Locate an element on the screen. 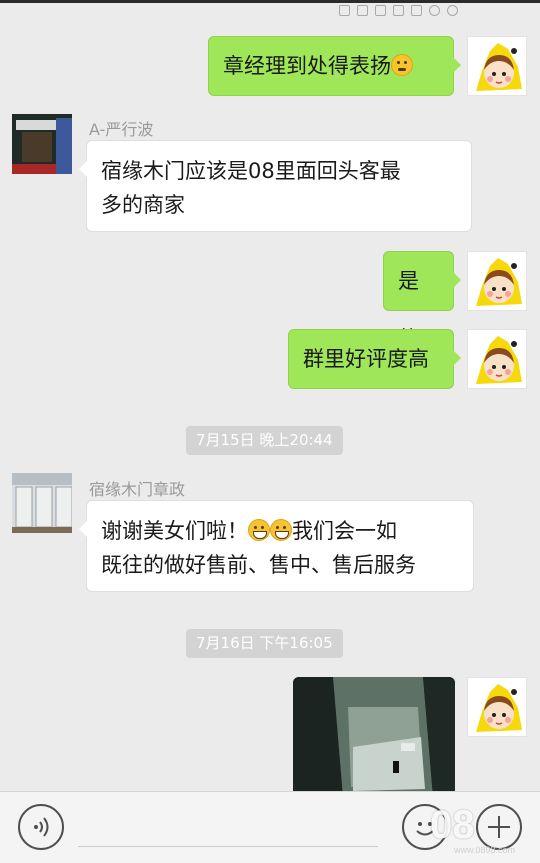 Image resolution: width=540 pixels, height=863 pixels. message-text-line: 既往的做好售前、售中、售后服务 is located at coordinates (258, 565).